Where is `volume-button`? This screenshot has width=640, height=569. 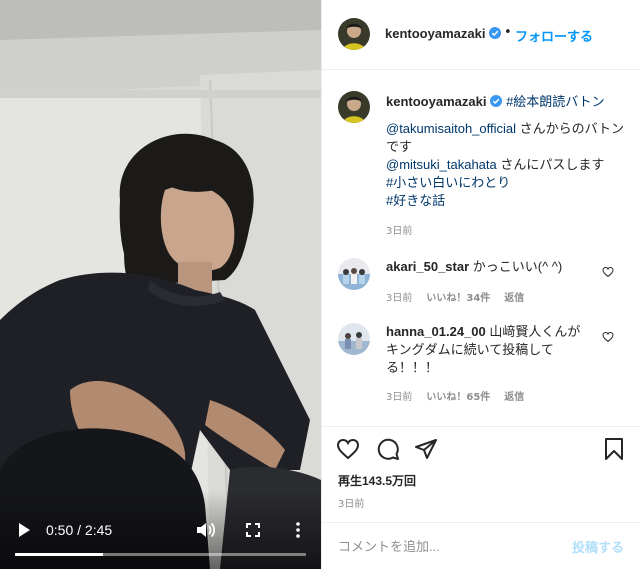
volume-button is located at coordinates (206, 530).